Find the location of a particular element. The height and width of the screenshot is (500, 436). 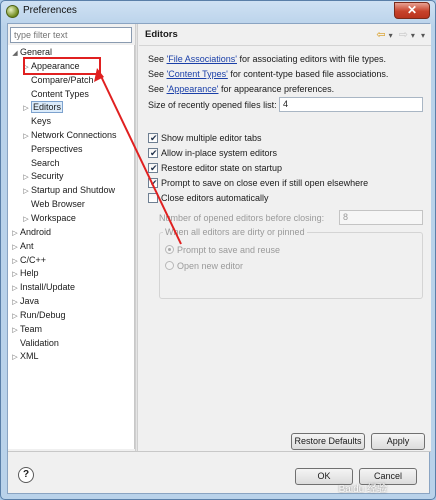

tree-item-run-debug: ▷ Run/Debug is located at coordinates (37, 315).